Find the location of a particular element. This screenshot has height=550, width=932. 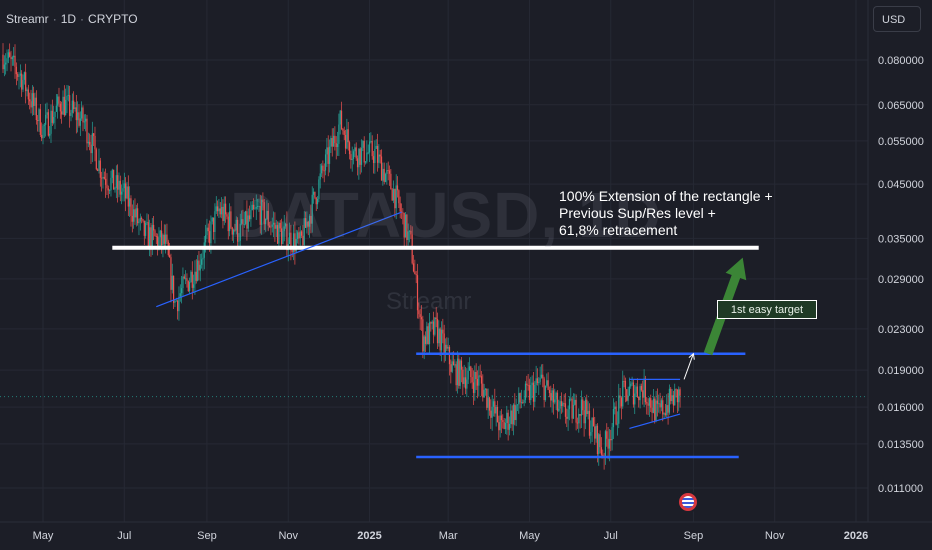

time-tick-label: May is located at coordinates (529, 536).